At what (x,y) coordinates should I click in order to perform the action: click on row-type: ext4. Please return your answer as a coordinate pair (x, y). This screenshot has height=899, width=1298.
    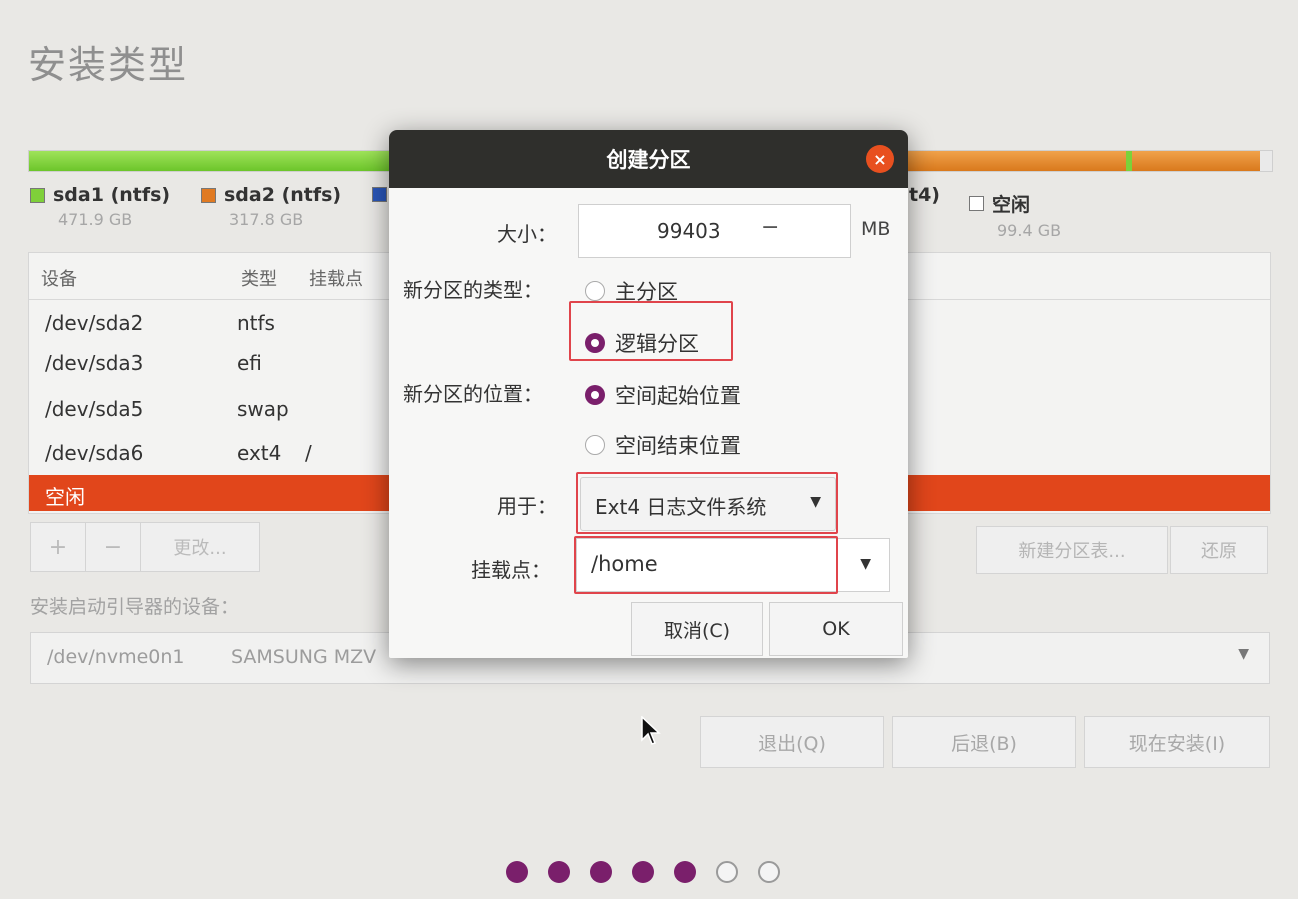
    Looking at the image, I should click on (259, 453).